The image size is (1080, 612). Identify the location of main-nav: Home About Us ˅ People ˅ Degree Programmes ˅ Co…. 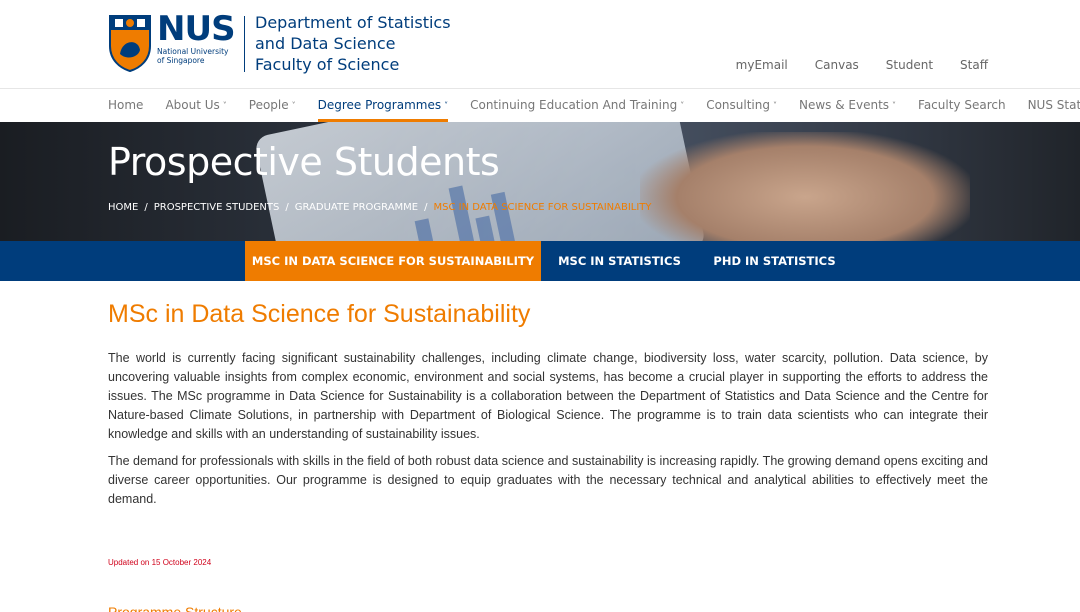
(540, 105).